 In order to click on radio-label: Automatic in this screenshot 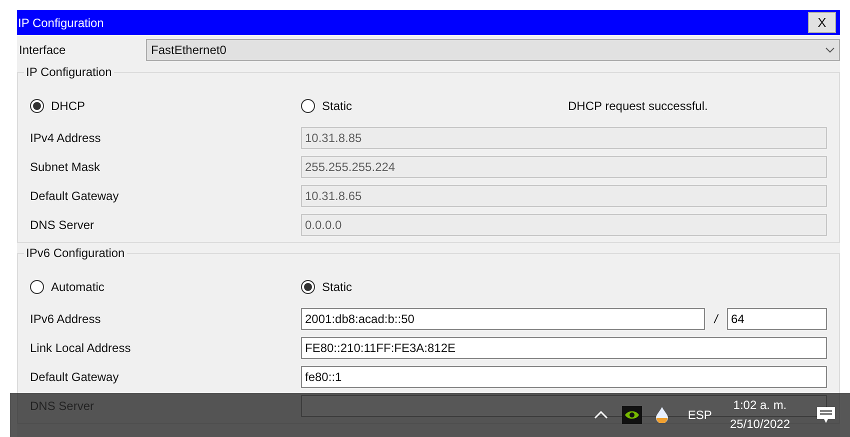, I will do `click(77, 287)`.